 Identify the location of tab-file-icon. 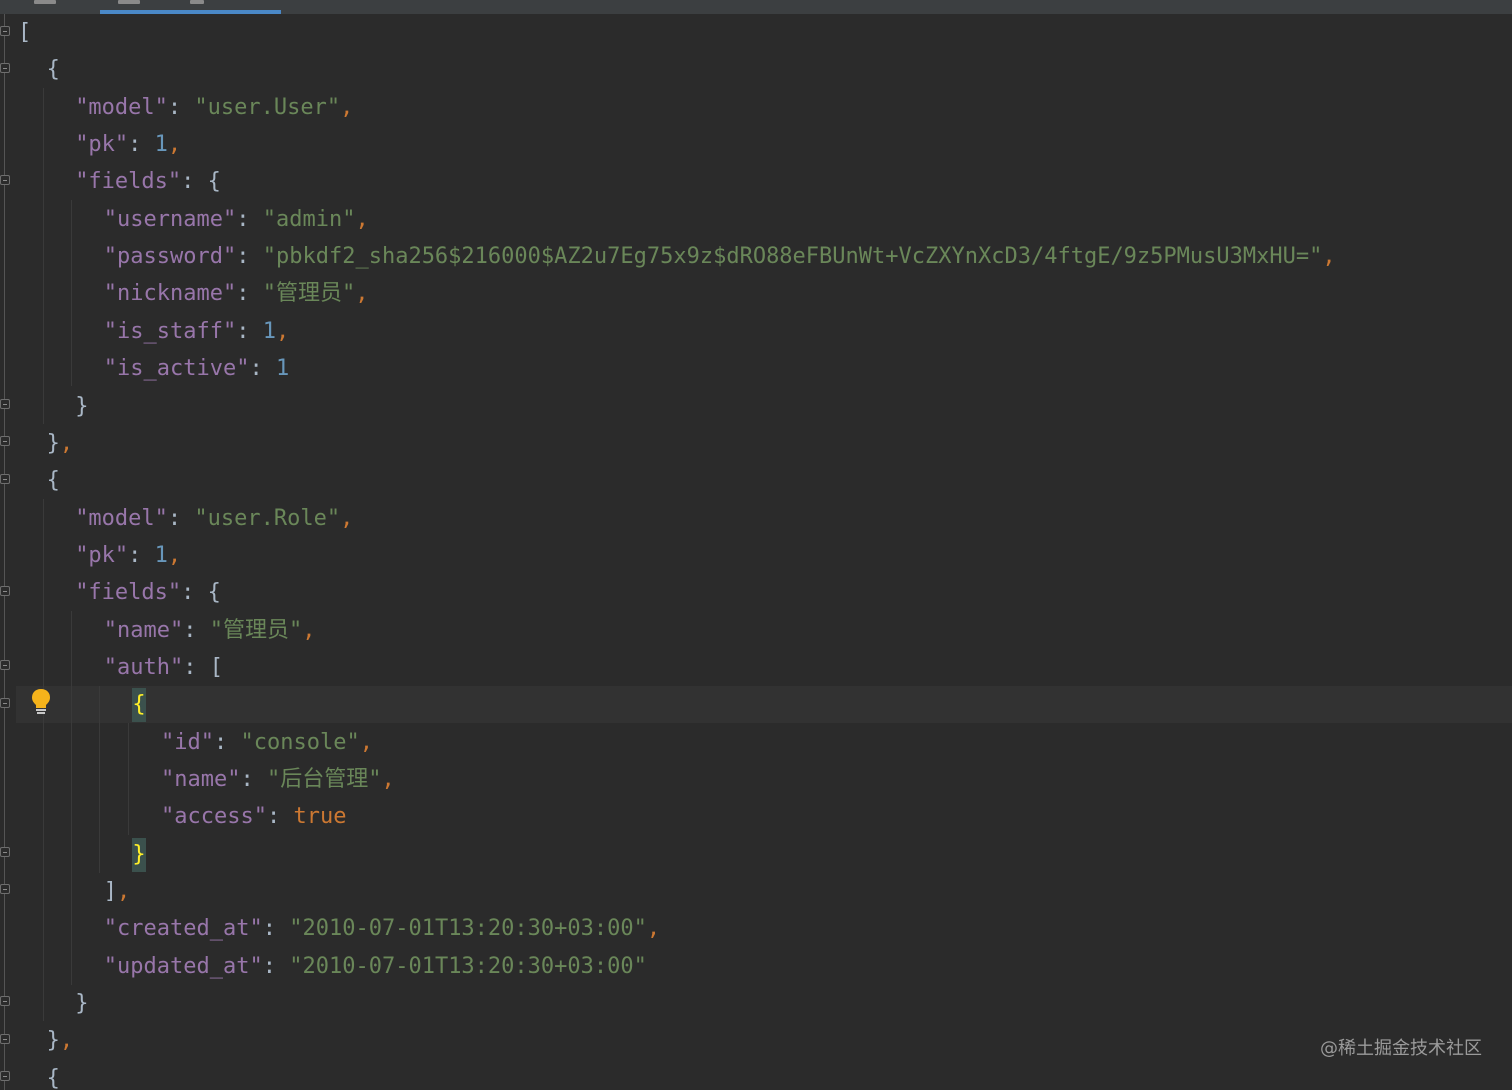
(129, 2).